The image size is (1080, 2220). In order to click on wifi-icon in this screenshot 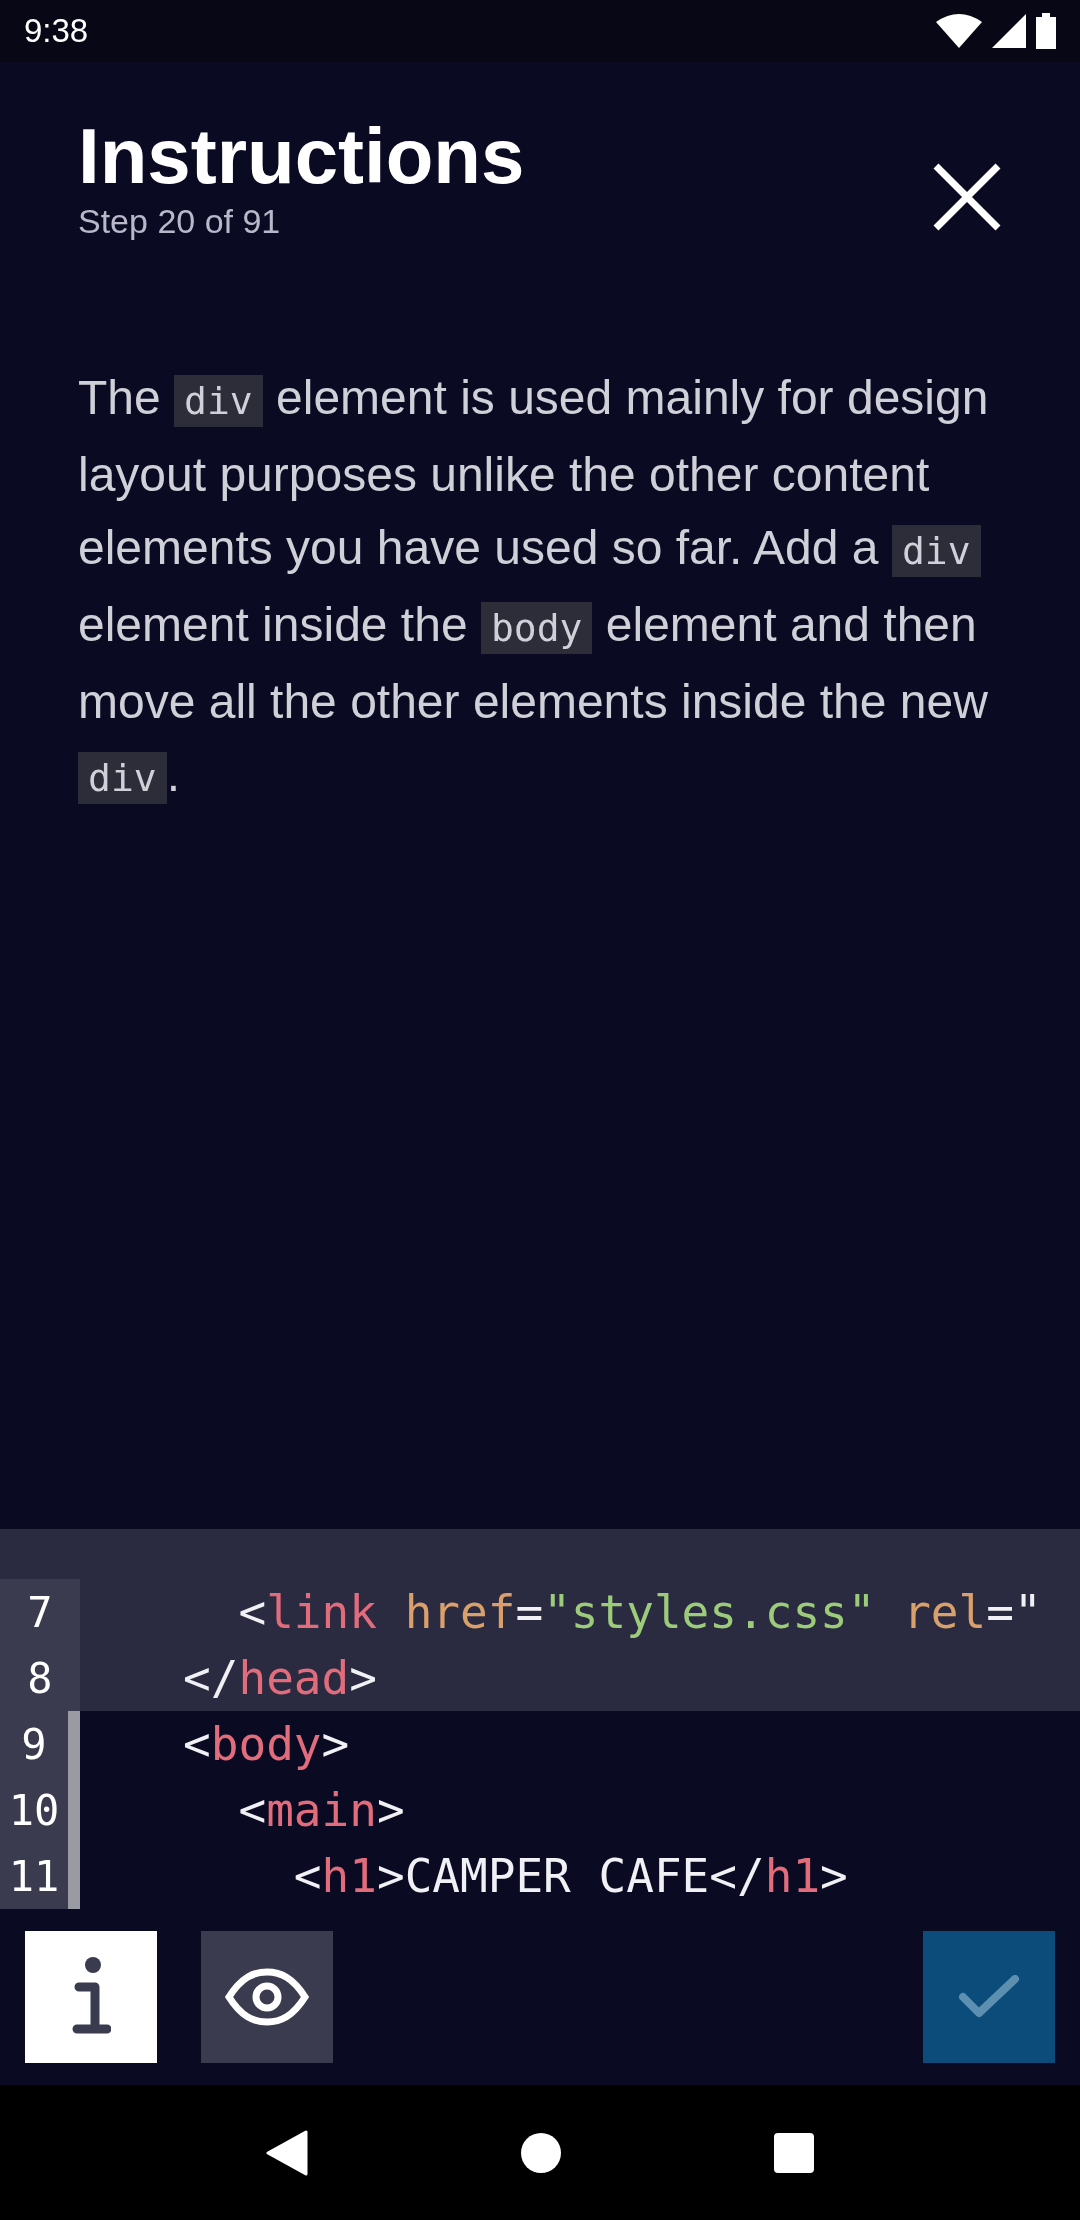, I will do `click(959, 31)`.